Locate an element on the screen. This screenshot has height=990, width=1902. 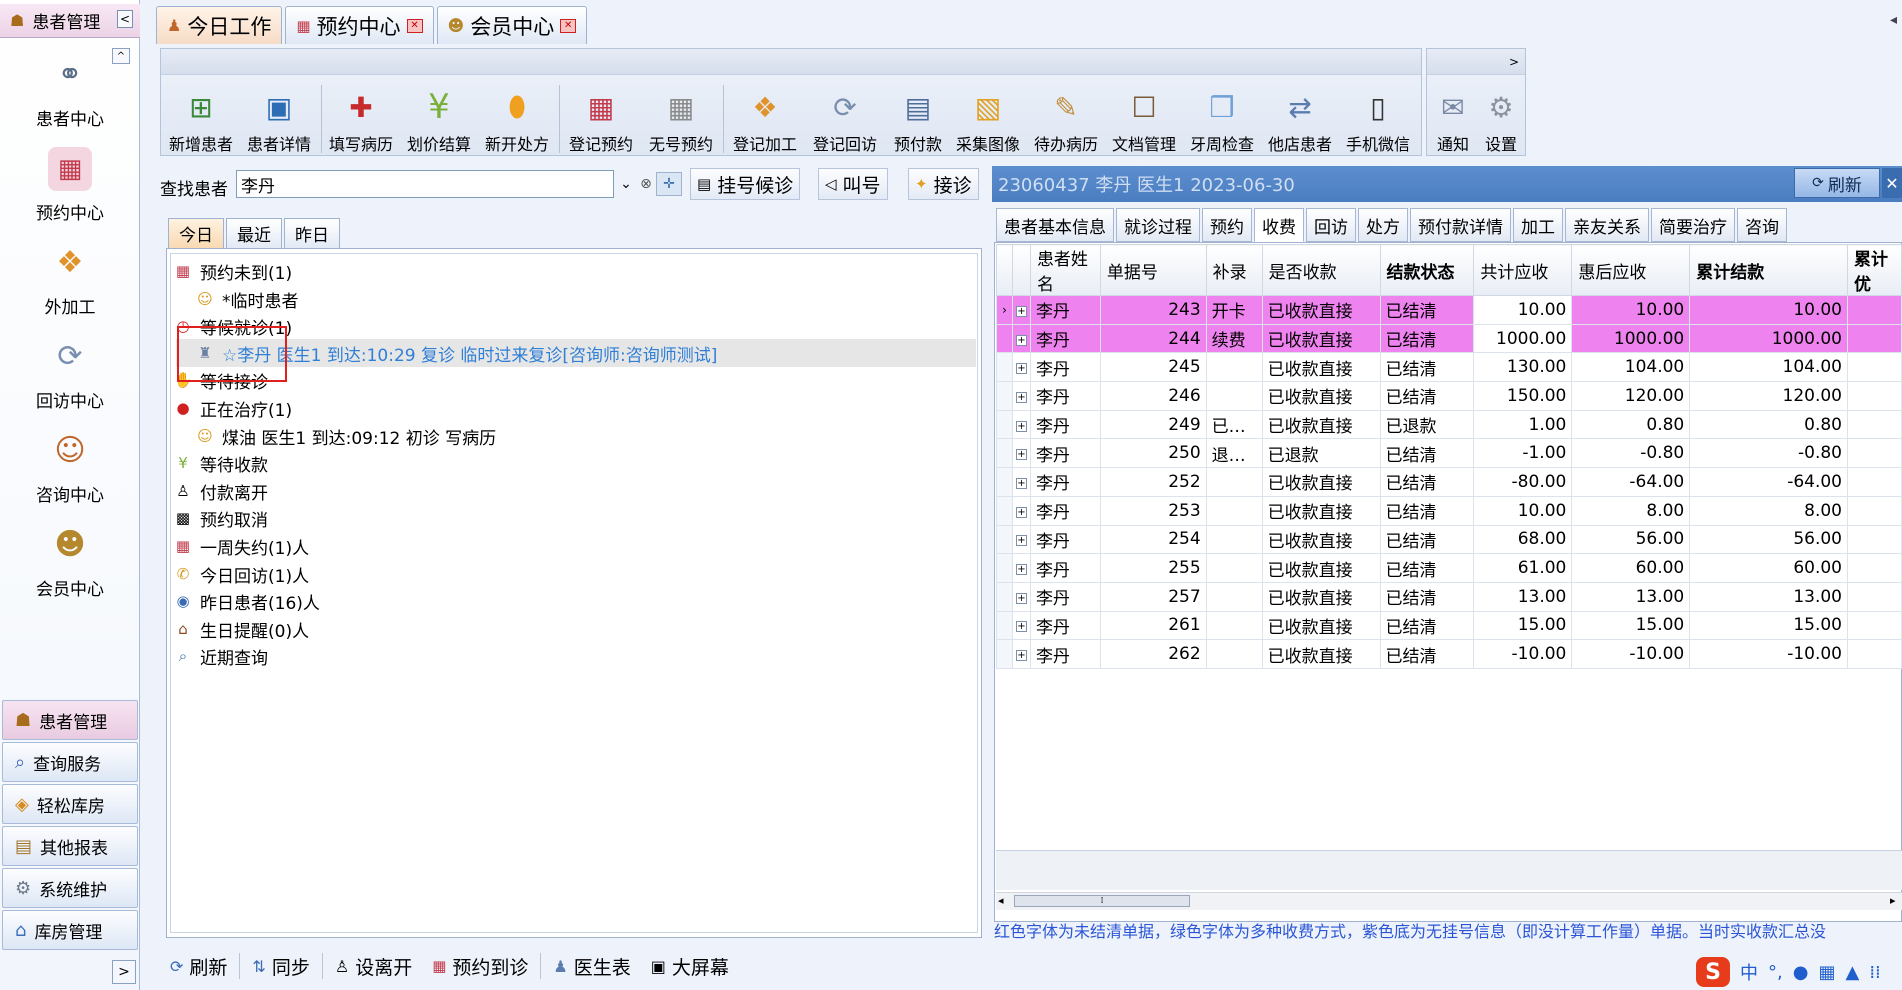
periodontal-exam-button: ❒ 牙周检查 is located at coordinates (1222, 120).